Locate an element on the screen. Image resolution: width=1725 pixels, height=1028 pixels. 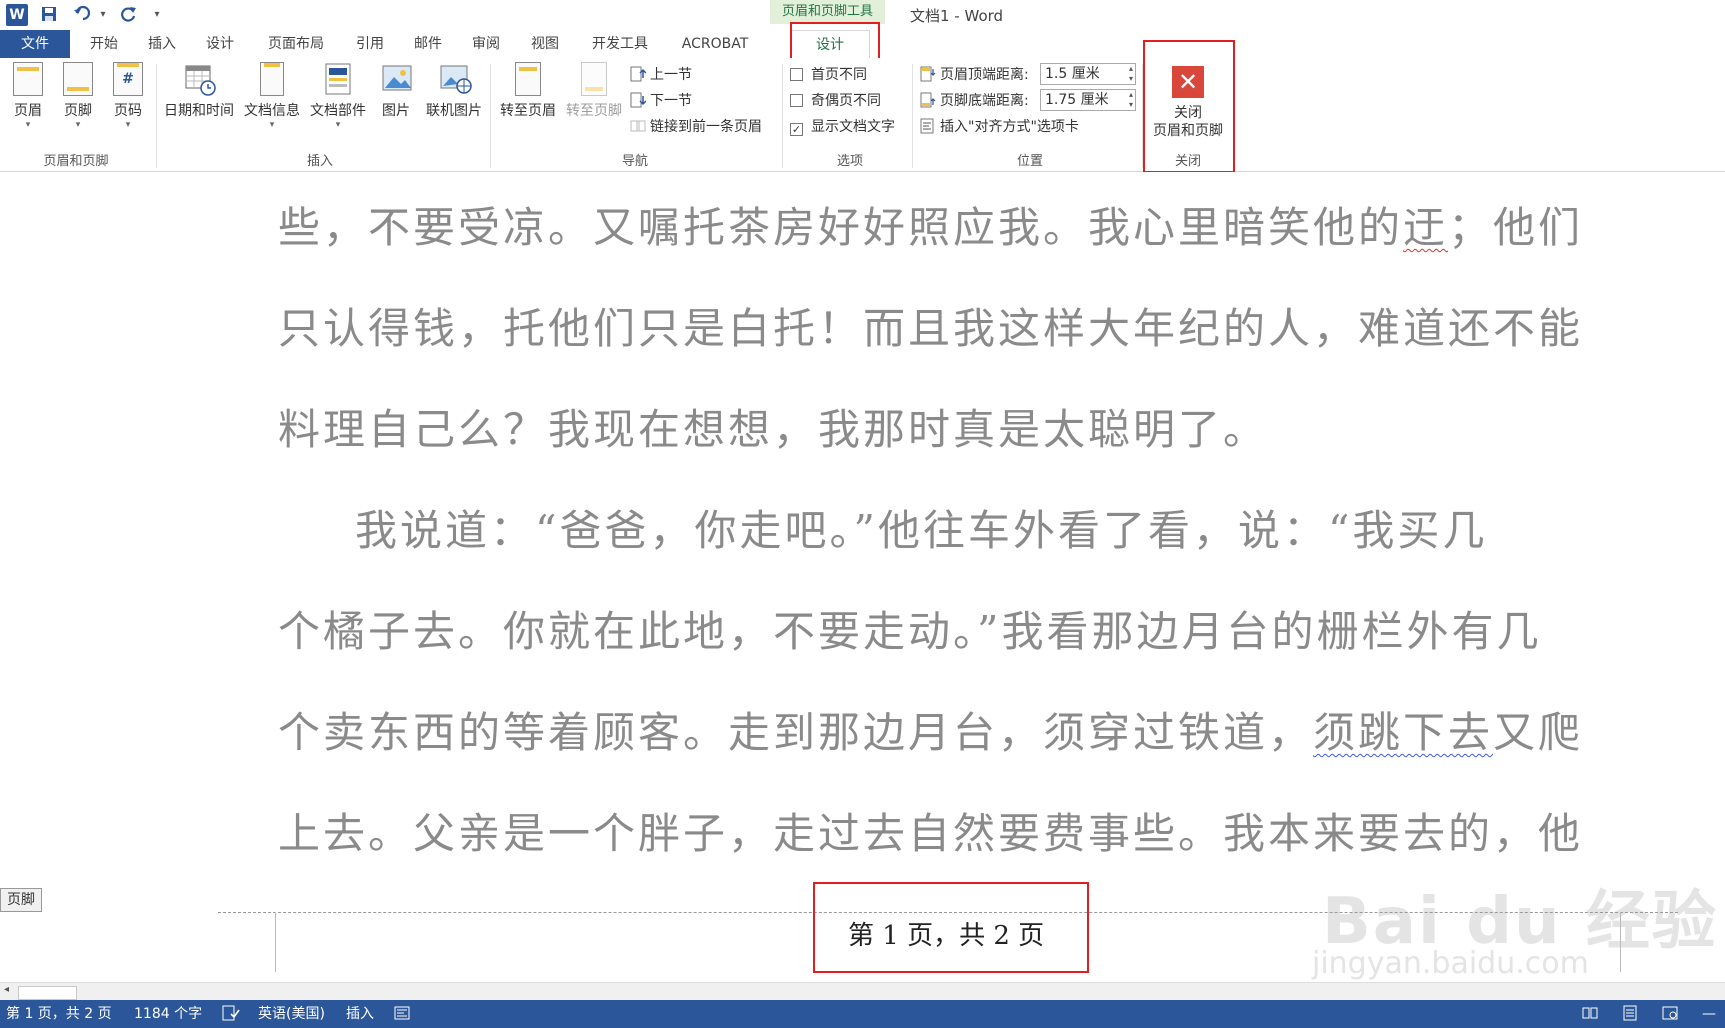
doc-info-button: 文档信息 ▾ is located at coordinates (272, 96).